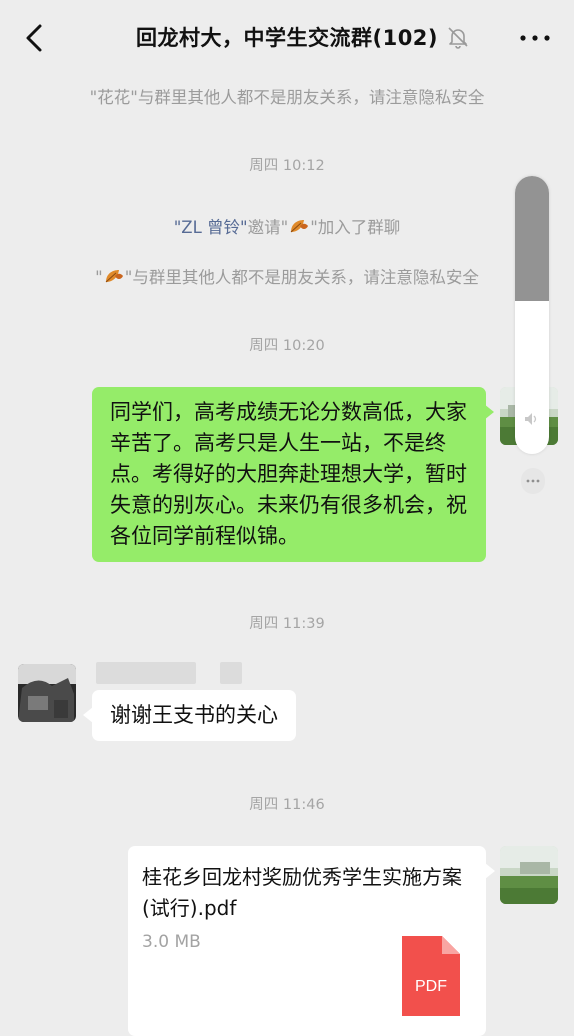  I want to click on file-message-card: 桂花乡回龙村奖励优秀学生实施方案(试行).pdf 3.0 MB PDF, so click(307, 941).